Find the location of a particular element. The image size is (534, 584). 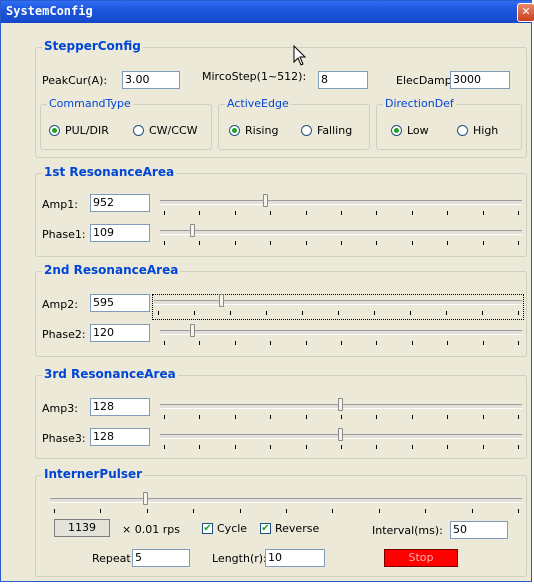

radio-pul-dir-label: PUL/DIR is located at coordinates (87, 130).